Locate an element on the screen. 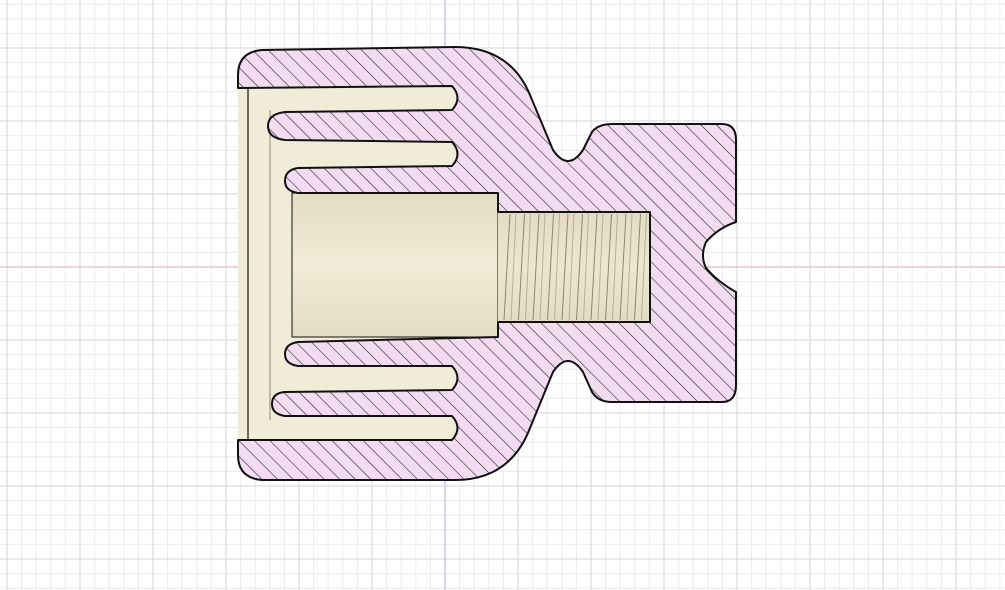  counterbore-face is located at coordinates (395, 265).